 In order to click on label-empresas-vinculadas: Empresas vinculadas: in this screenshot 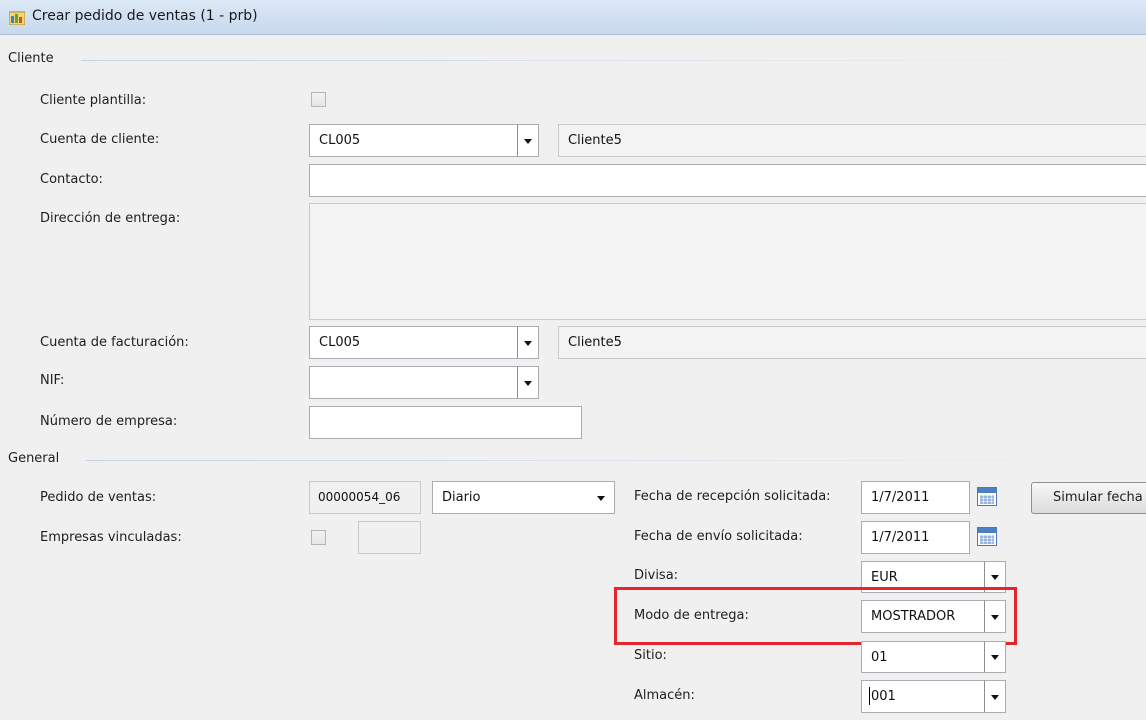, I will do `click(111, 537)`.